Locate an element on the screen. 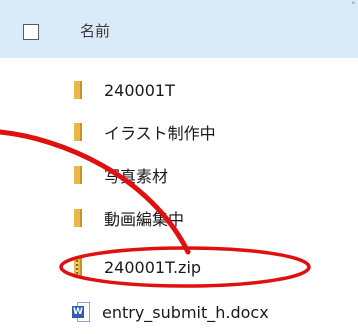  file-row-video: 動画編集中 is located at coordinates (129, 218).